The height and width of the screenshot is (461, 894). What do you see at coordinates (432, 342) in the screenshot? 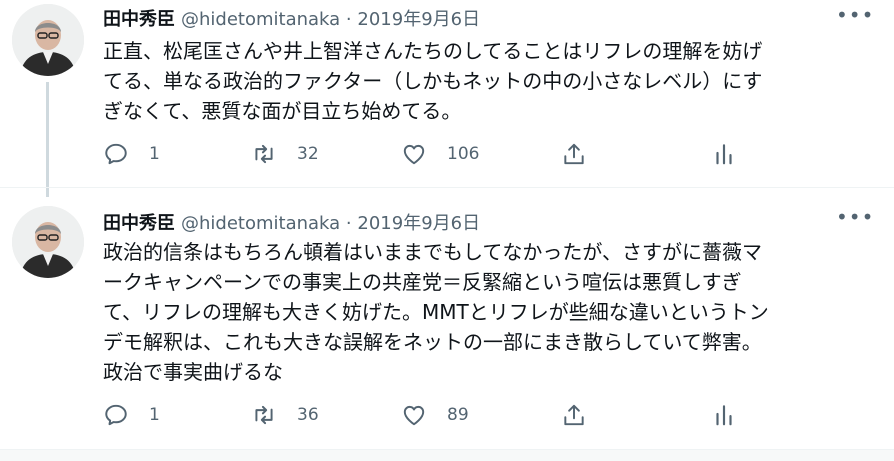
I see `tweet-text-line: デモ解釈は、これも大きな誤解をネットの一部にまき散らしていて弊害。` at bounding box center [432, 342].